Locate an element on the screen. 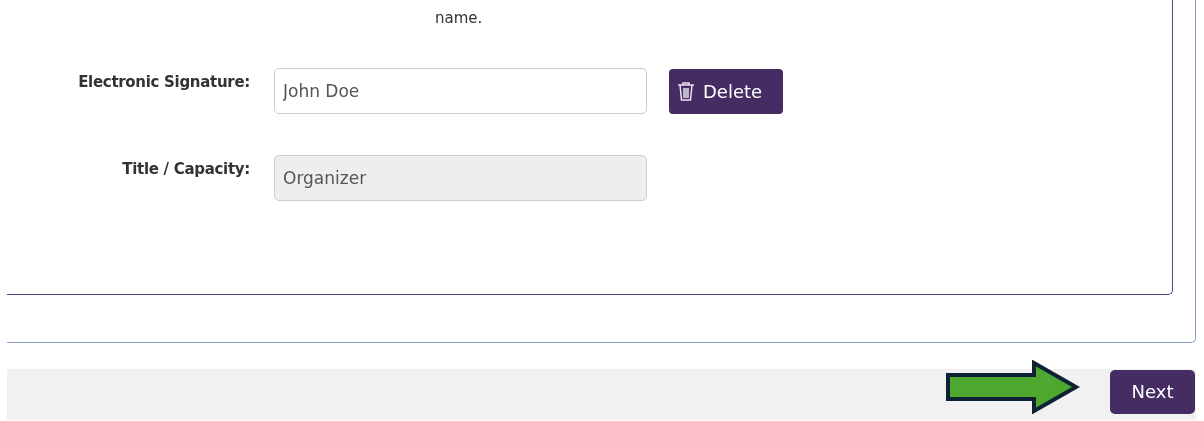 The image size is (1204, 421). next-button: Next is located at coordinates (1152, 391).